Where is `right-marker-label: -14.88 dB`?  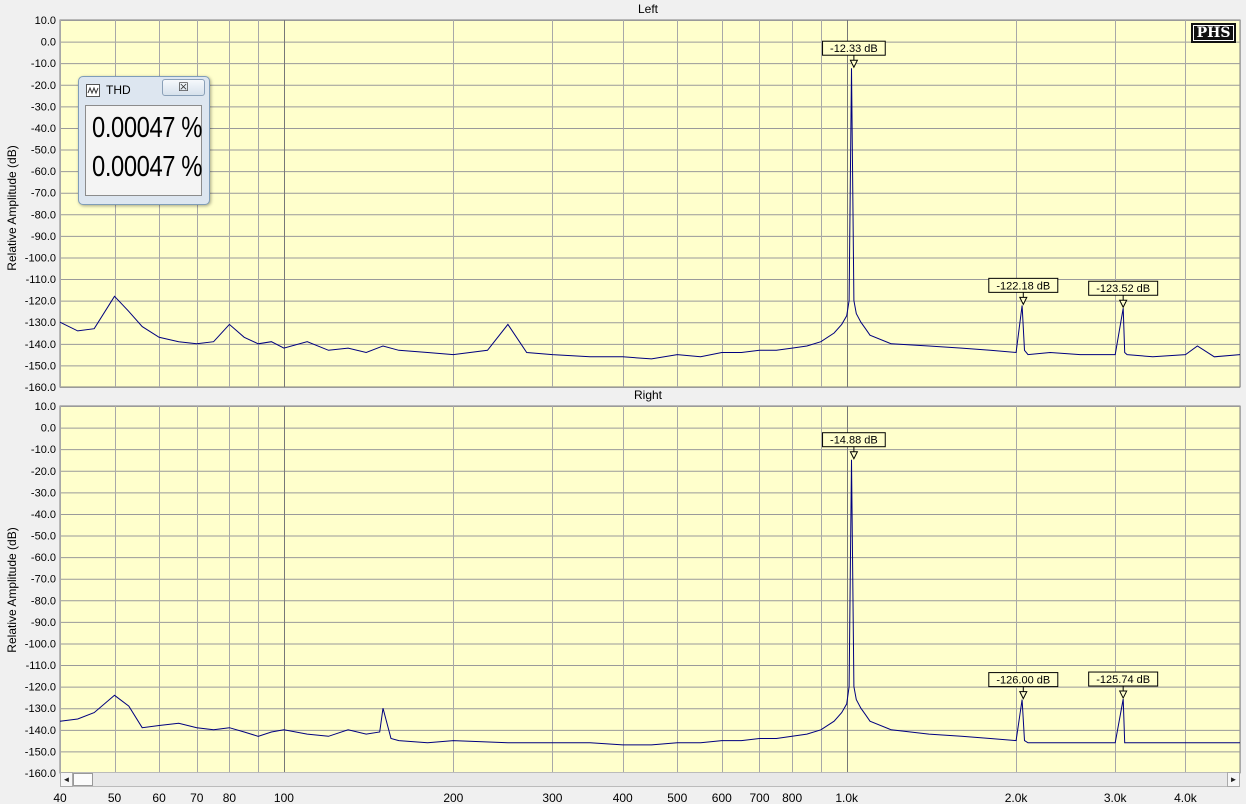
right-marker-label: -14.88 dB is located at coordinates (854, 441).